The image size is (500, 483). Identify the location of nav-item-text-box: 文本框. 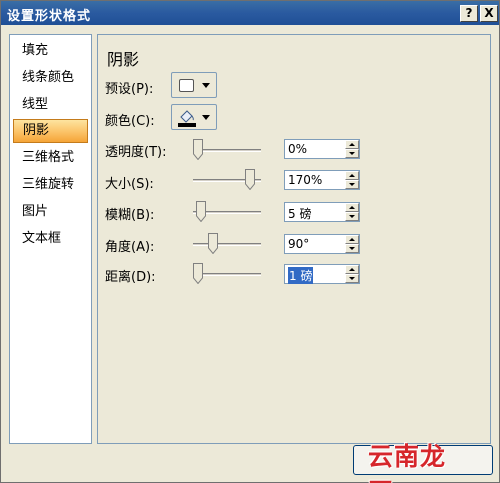
(50, 239).